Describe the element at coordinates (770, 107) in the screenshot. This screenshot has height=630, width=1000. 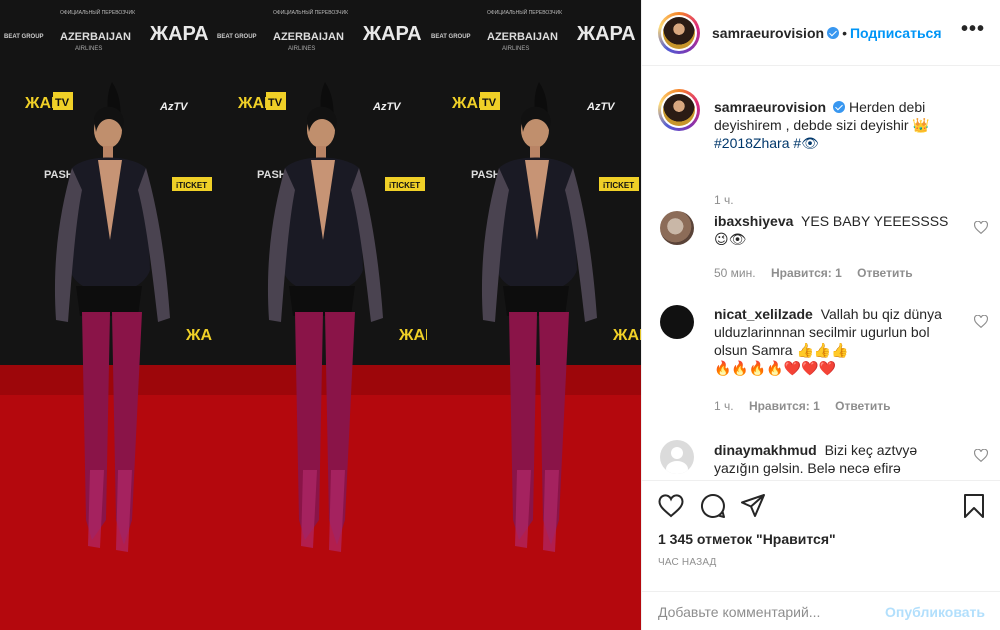
I see `caption-username: samraeurovision` at that location.